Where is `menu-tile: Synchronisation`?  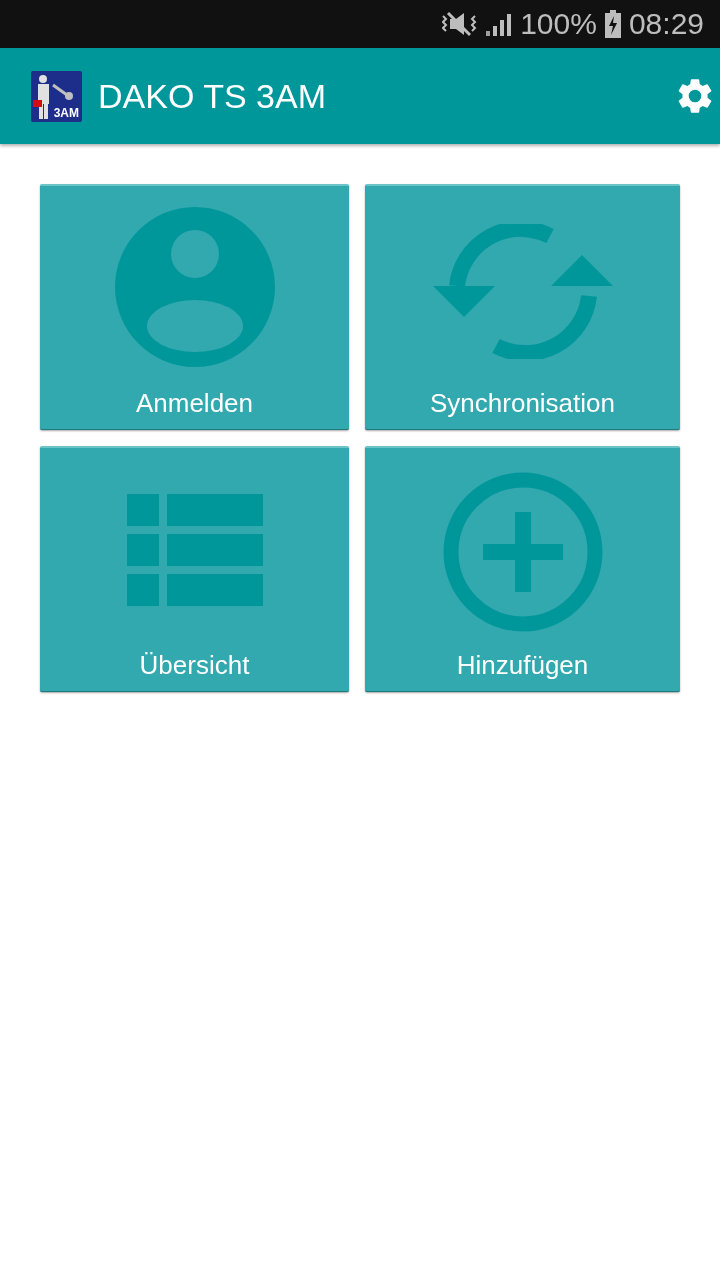
menu-tile: Synchronisation is located at coordinates (522, 307).